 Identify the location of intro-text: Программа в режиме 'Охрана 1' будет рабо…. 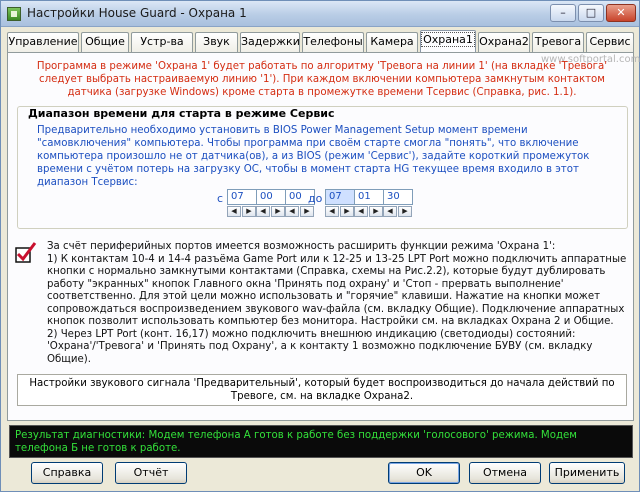
(322, 79).